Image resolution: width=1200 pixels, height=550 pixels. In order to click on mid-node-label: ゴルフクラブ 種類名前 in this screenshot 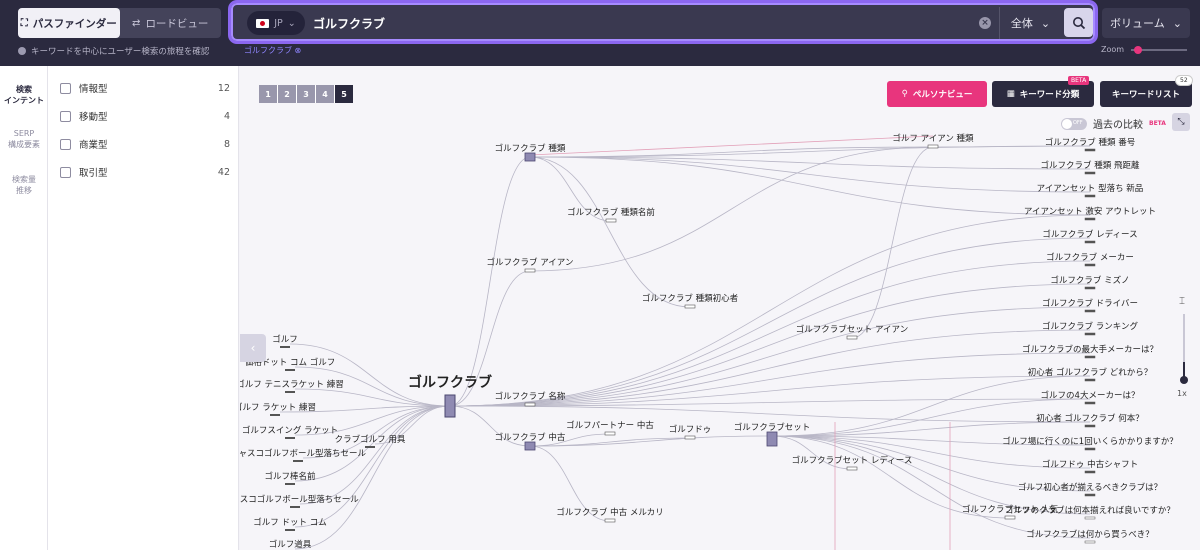, I will do `click(611, 212)`.